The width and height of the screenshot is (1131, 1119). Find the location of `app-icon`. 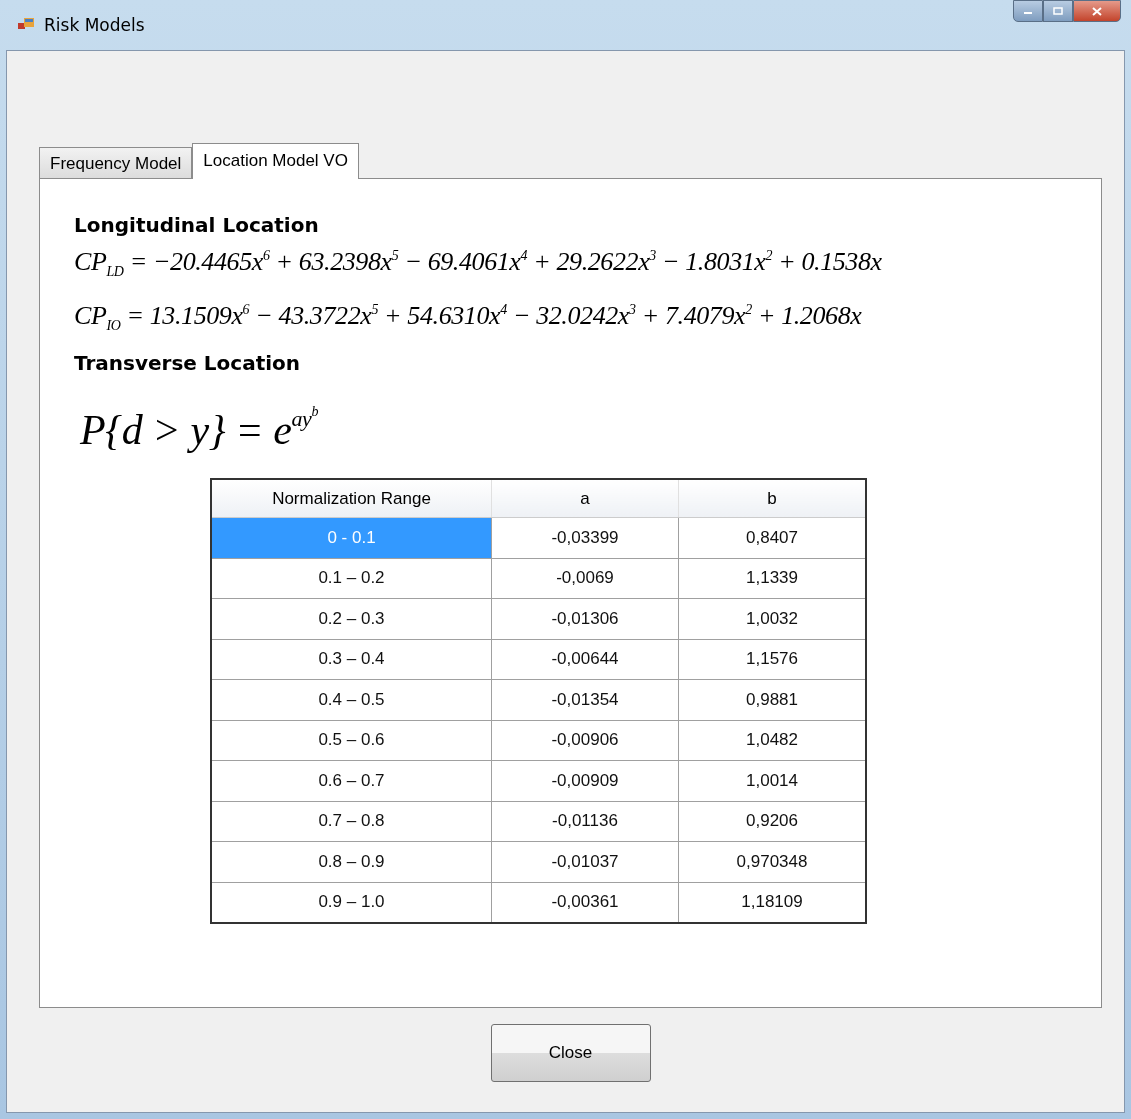

app-icon is located at coordinates (26, 25).